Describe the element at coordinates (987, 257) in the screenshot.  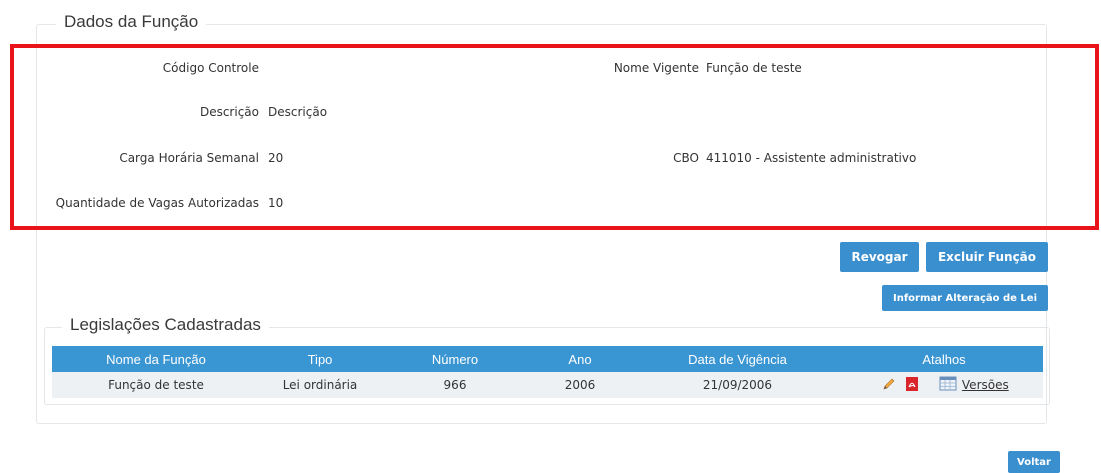
I see `excluir-funcao-button: Excluir Função` at that location.